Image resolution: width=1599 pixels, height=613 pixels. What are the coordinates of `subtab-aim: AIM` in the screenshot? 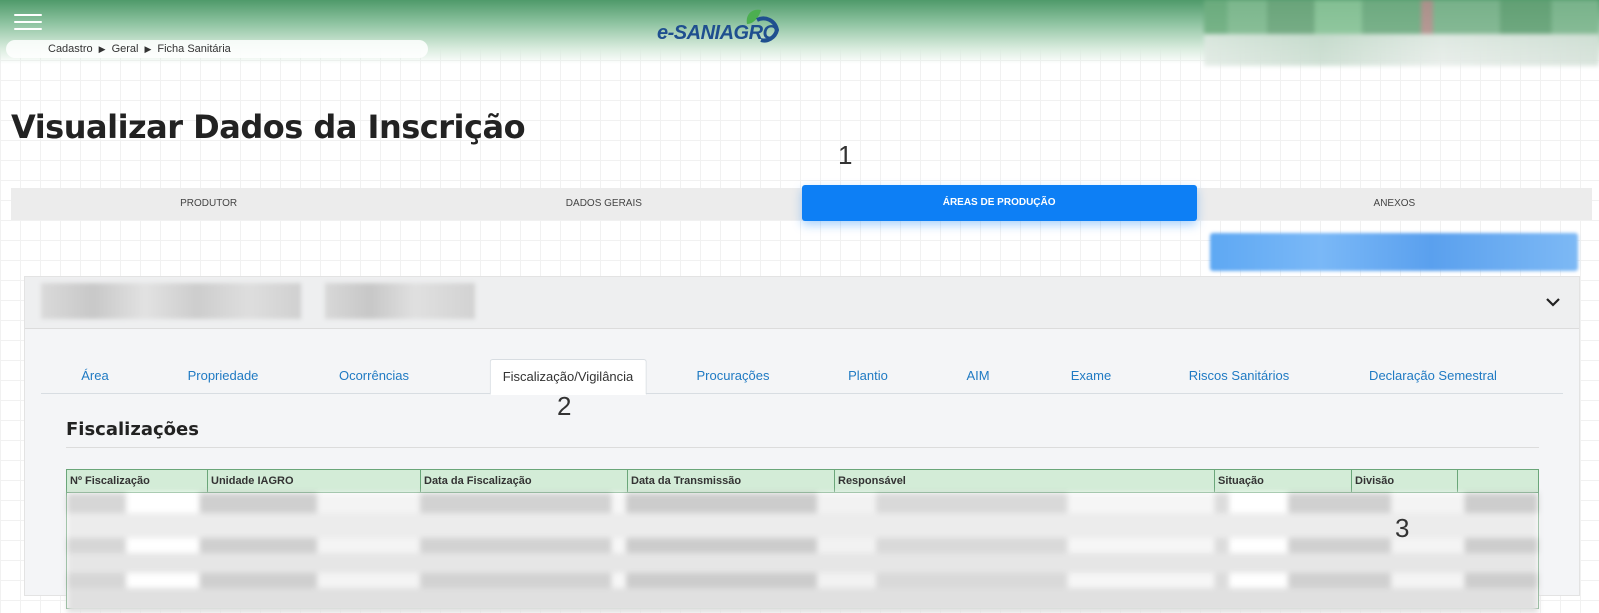 It's located at (977, 376).